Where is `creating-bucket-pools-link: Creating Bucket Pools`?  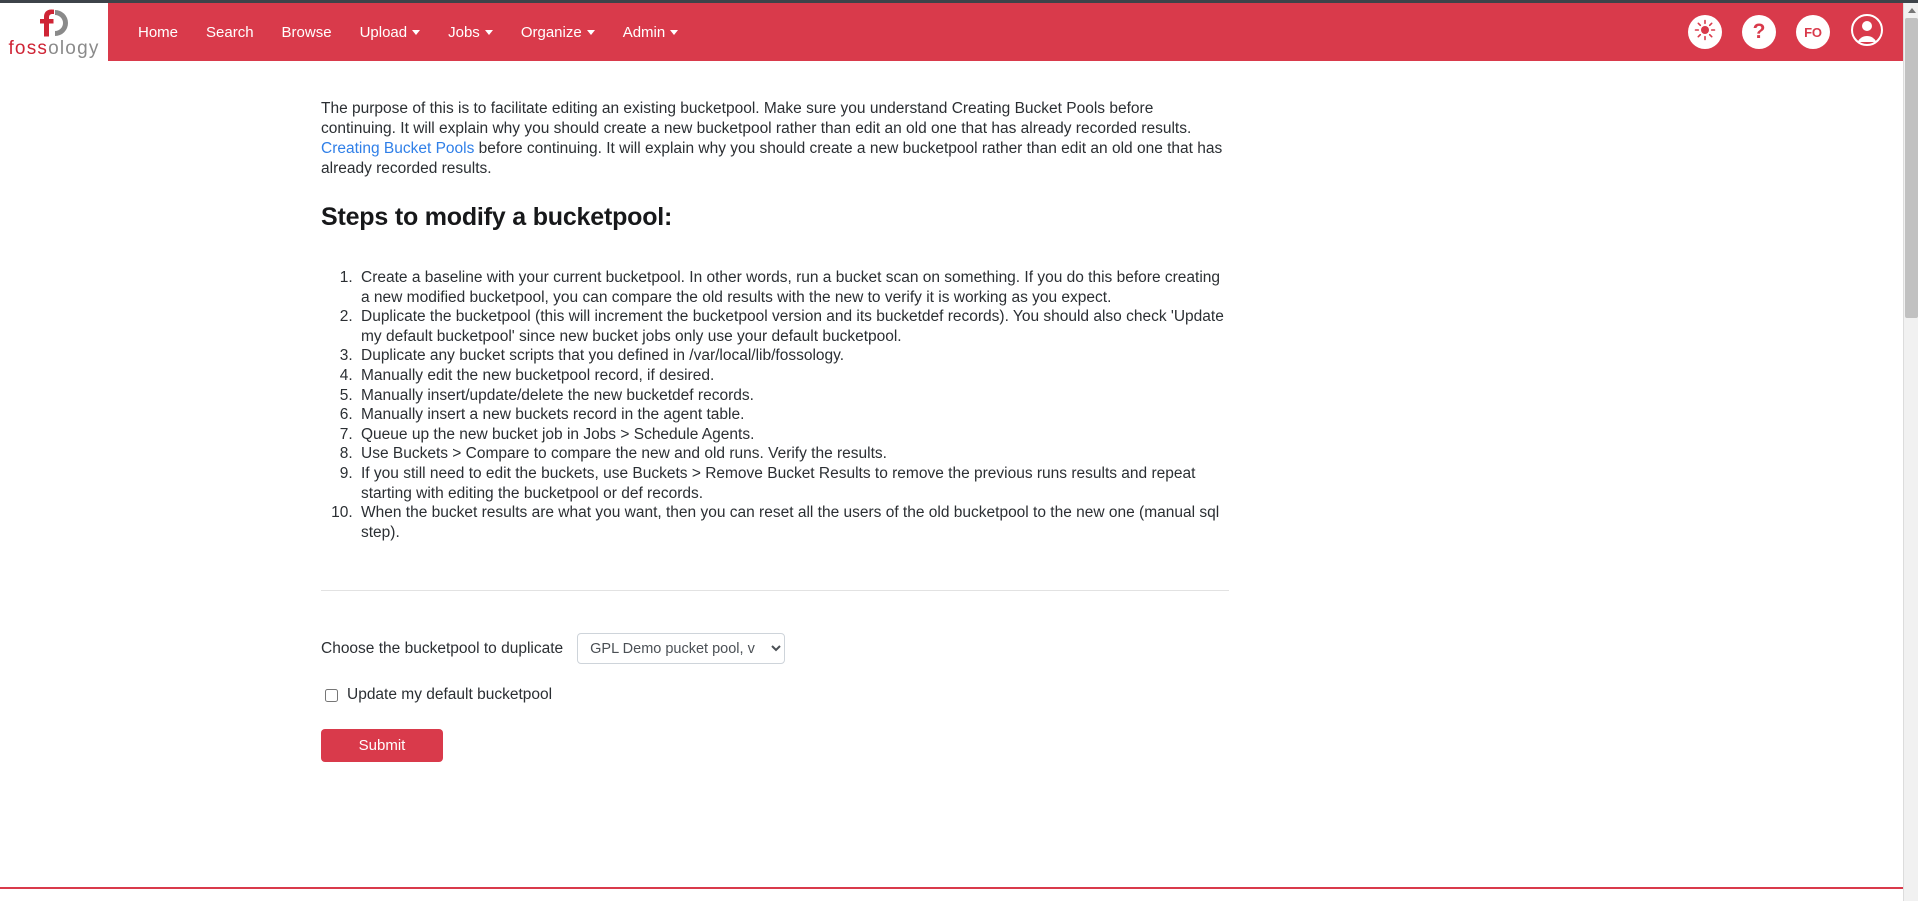 creating-bucket-pools-link: Creating Bucket Pools is located at coordinates (397, 148).